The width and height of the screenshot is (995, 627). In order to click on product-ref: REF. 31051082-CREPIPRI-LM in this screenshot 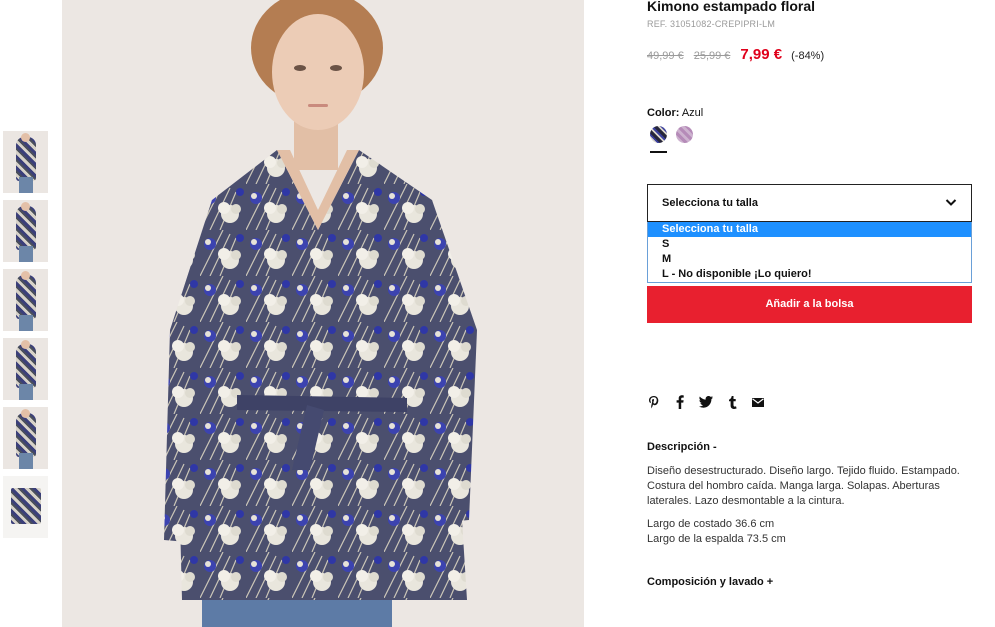, I will do `click(711, 24)`.